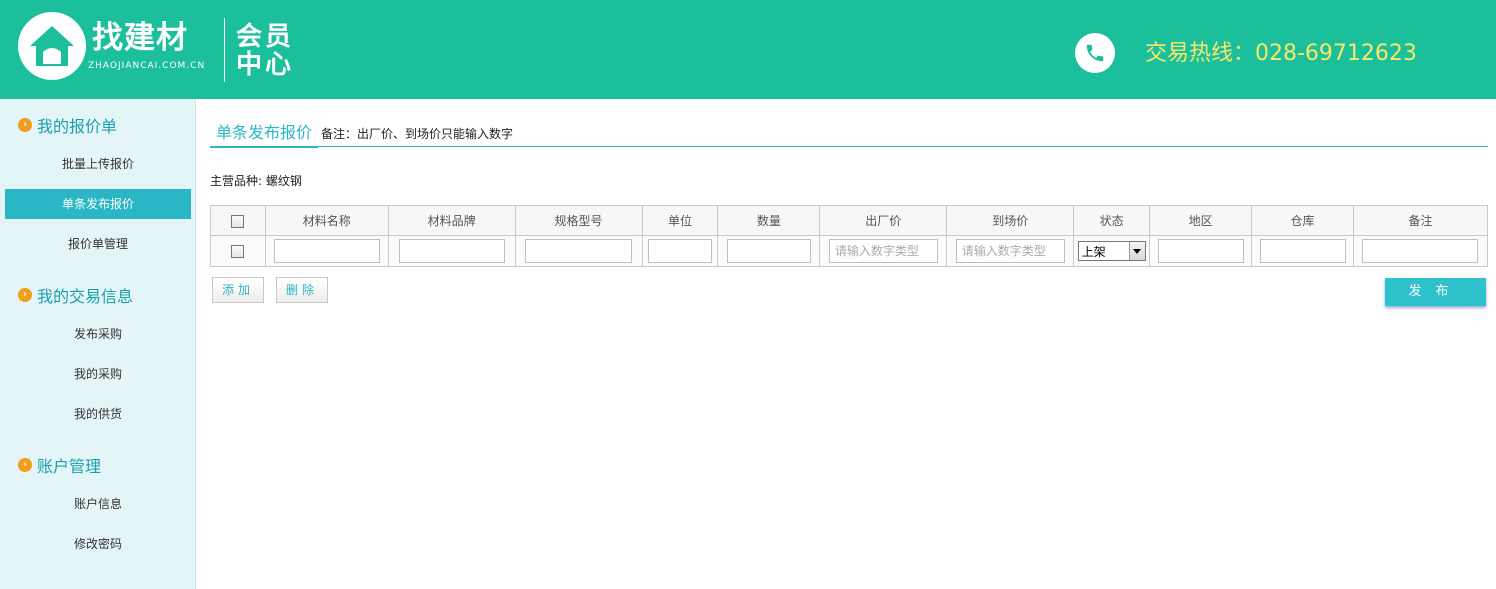 Image resolution: width=1496 pixels, height=589 pixels. I want to click on column-header: 仓库, so click(1302, 220).